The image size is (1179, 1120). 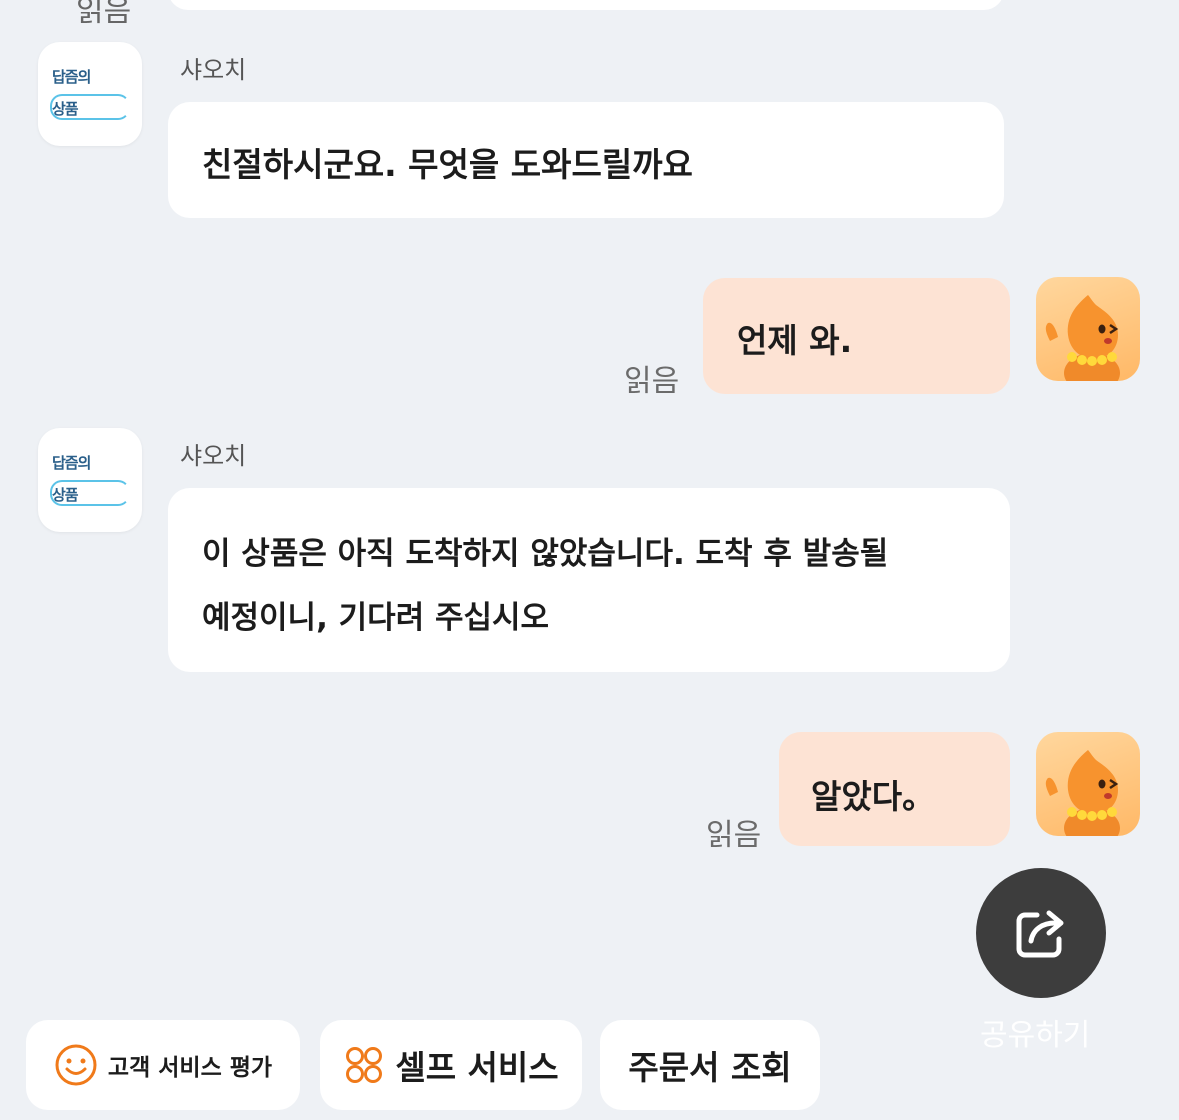 I want to click on smiley-icon, so click(x=76, y=1065).